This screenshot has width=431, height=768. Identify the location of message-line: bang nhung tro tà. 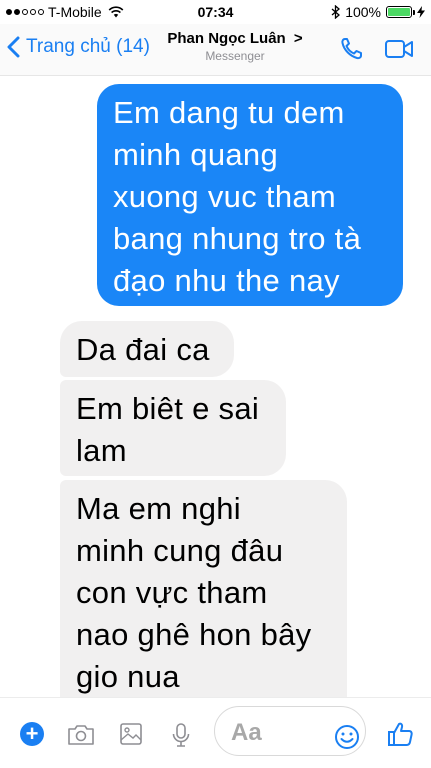
(237, 238).